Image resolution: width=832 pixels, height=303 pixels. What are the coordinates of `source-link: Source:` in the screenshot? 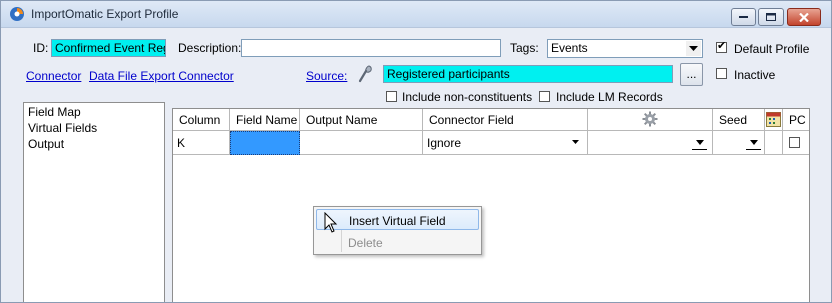 It's located at (326, 76).